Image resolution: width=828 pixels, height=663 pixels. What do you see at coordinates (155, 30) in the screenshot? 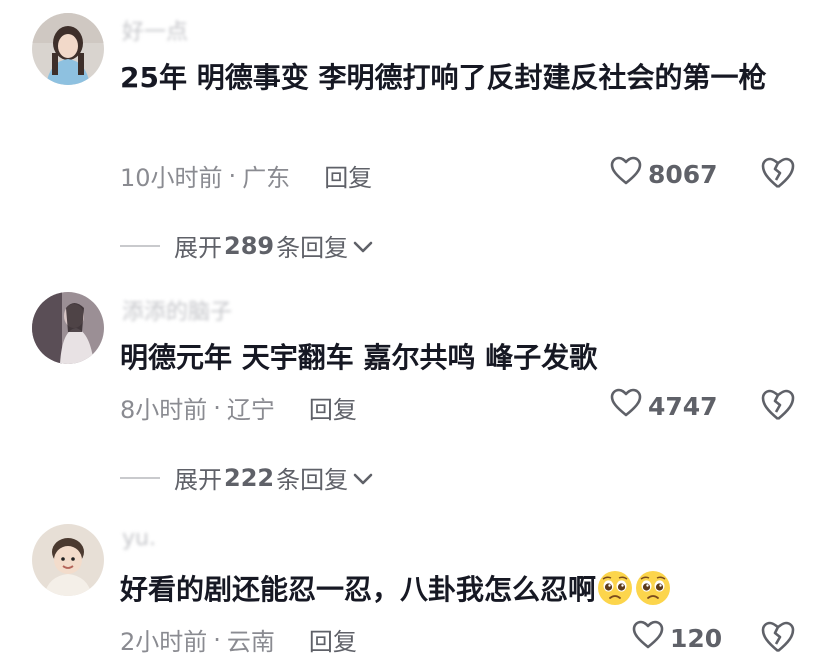
I see `username: 好一点` at bounding box center [155, 30].